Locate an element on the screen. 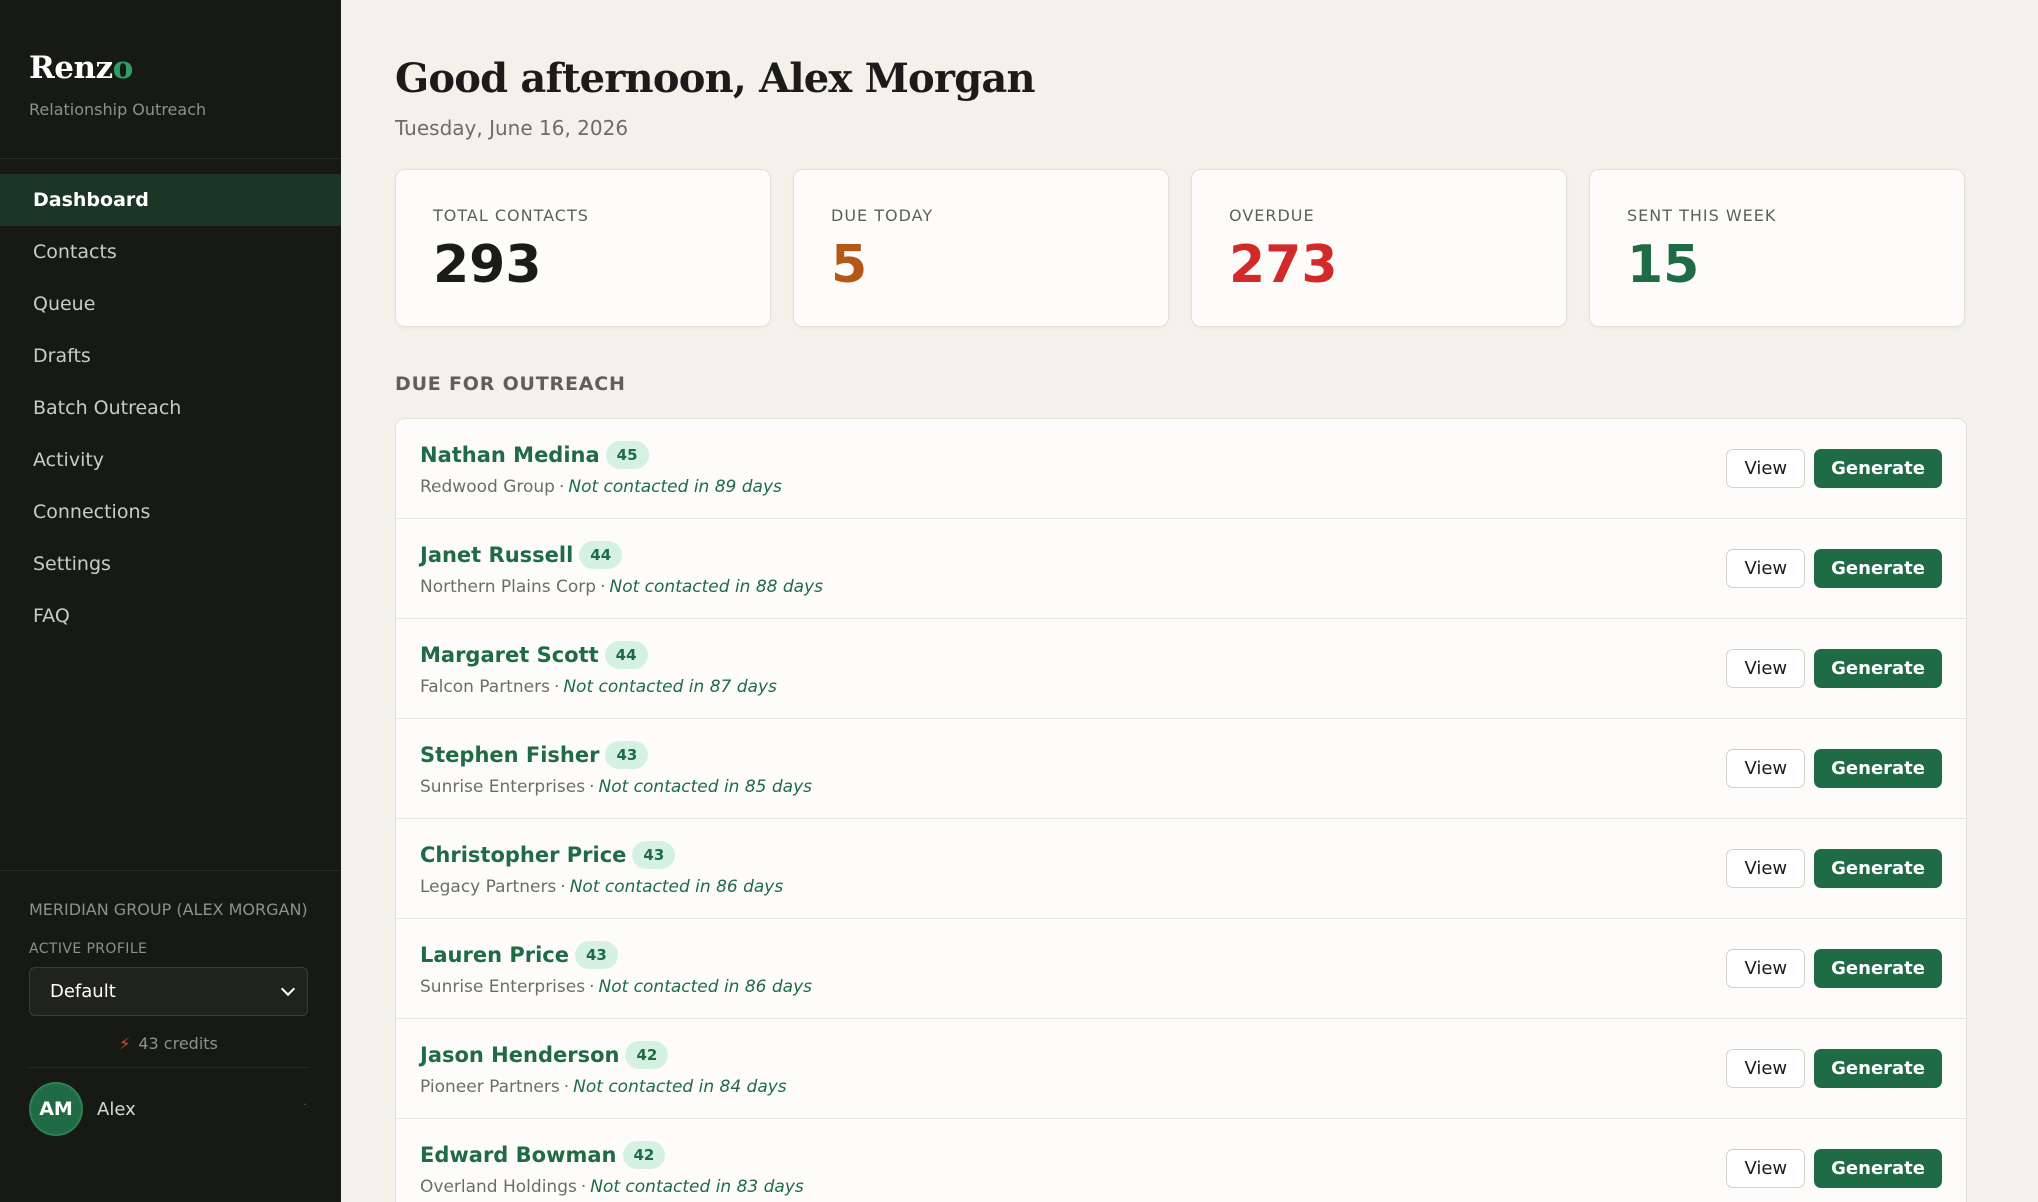 The image size is (2038, 1202). stat-card-total-contacts: TOTAL CONTACTS 293 is located at coordinates (583, 248).